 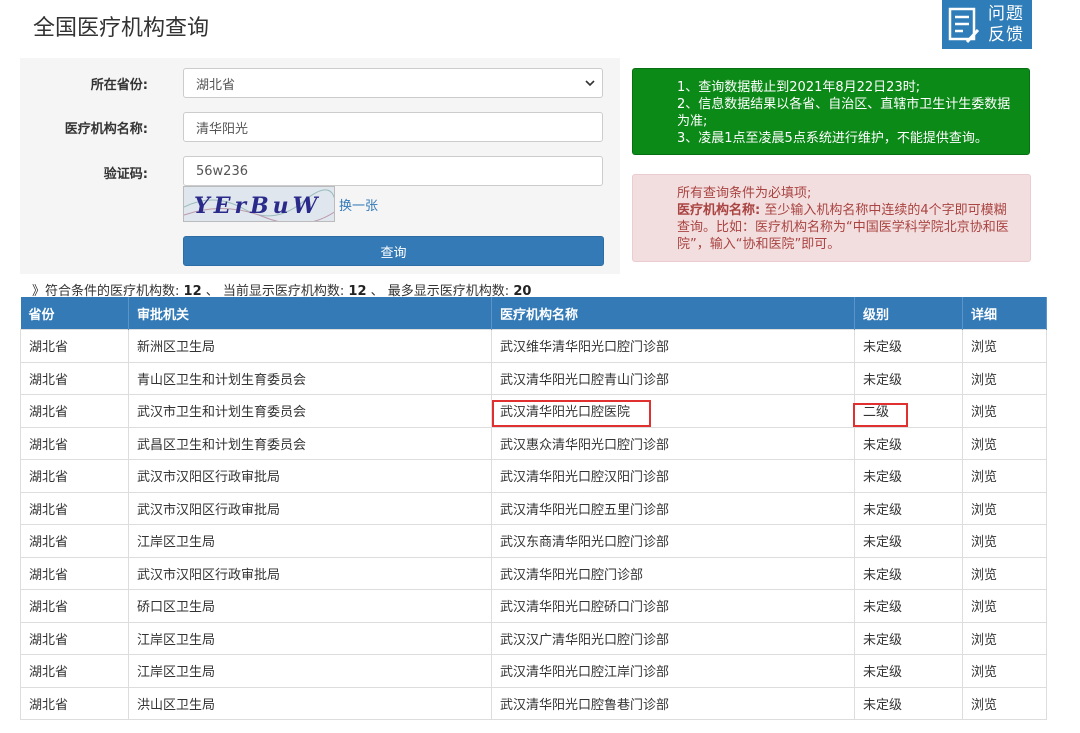 I want to click on table-header-row: 省份 审批机关 医疗机构名称 级别 详细, so click(x=533, y=313).